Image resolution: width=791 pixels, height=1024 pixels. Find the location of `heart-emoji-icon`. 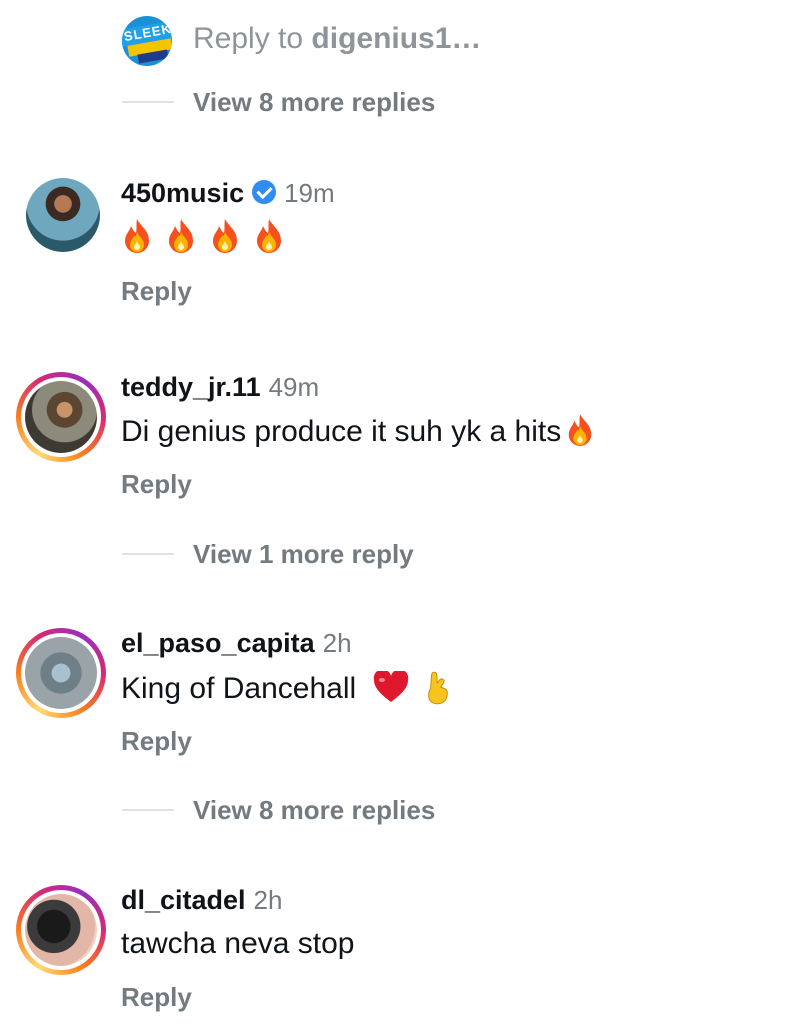

heart-emoji-icon is located at coordinates (390, 685).